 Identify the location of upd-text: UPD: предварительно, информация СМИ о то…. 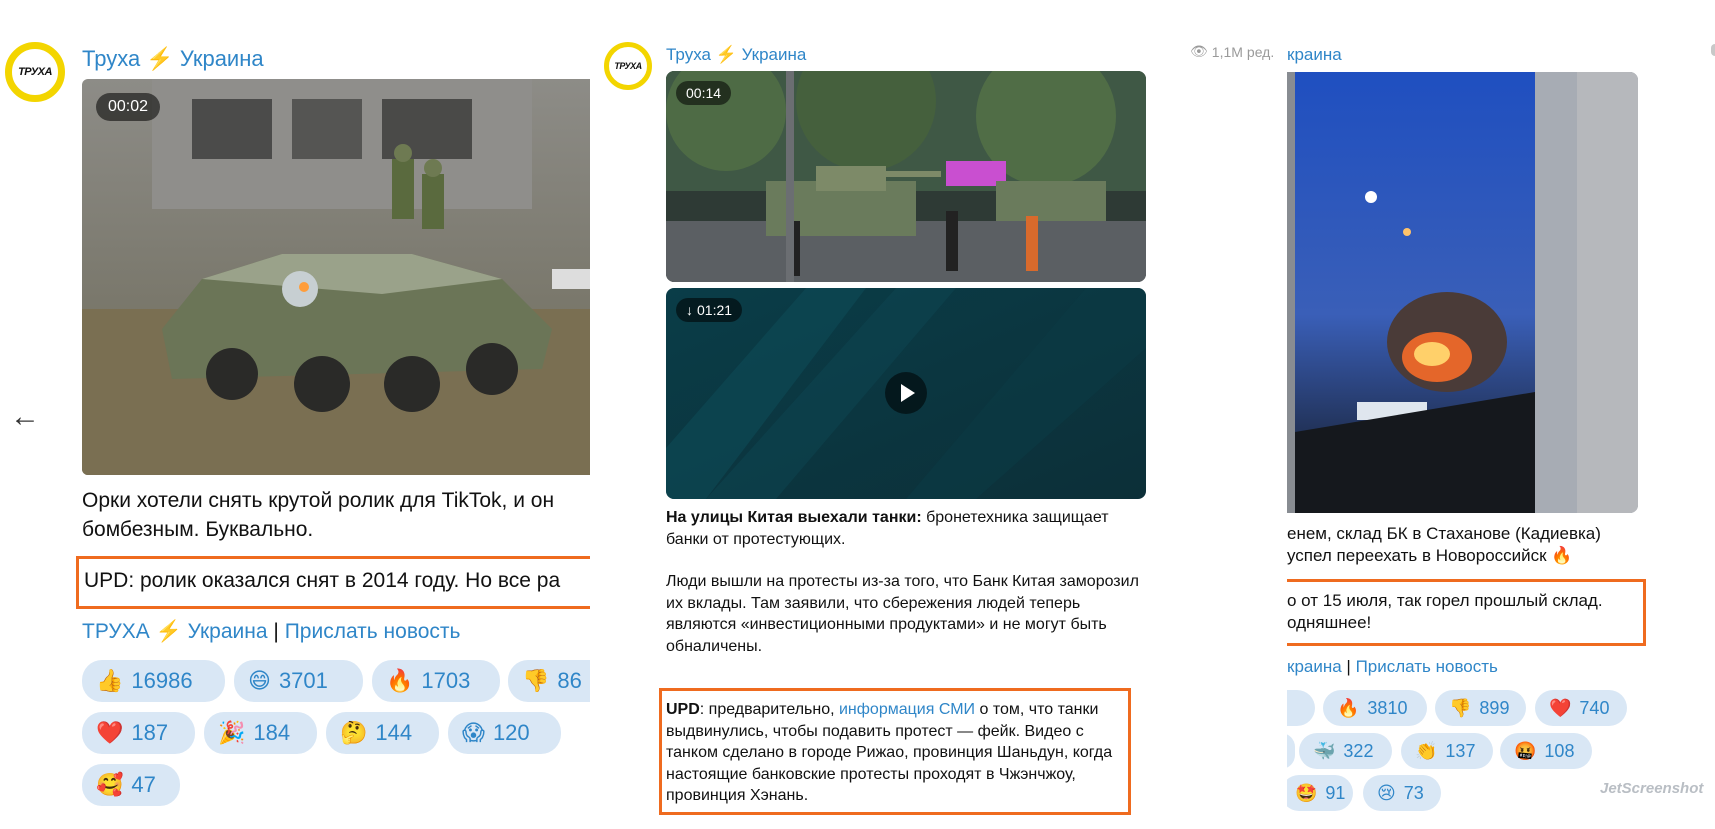
(889, 753).